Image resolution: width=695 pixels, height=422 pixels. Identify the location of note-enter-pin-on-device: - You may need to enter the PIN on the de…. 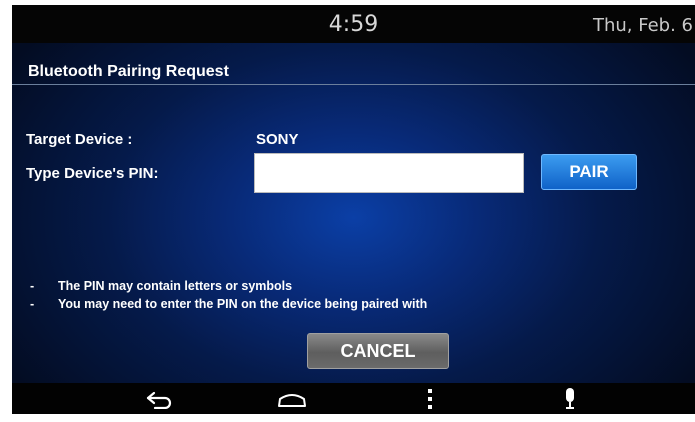
(228, 304).